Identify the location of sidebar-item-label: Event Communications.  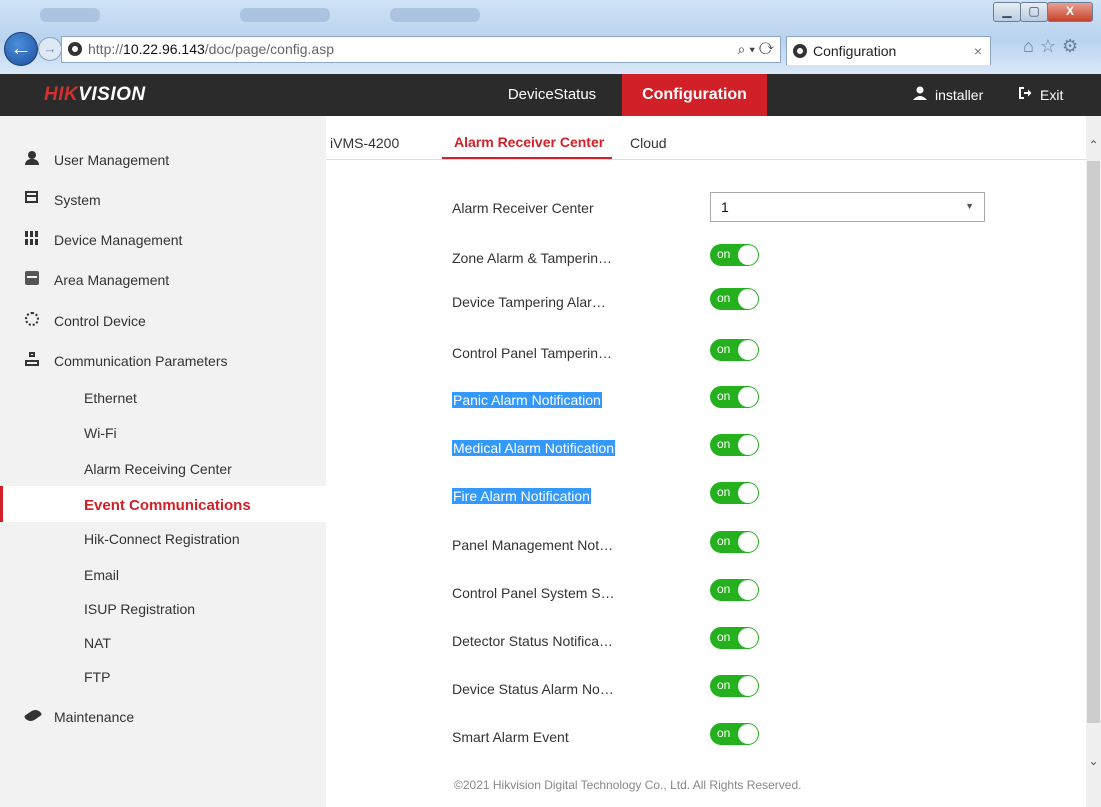
(167, 505).